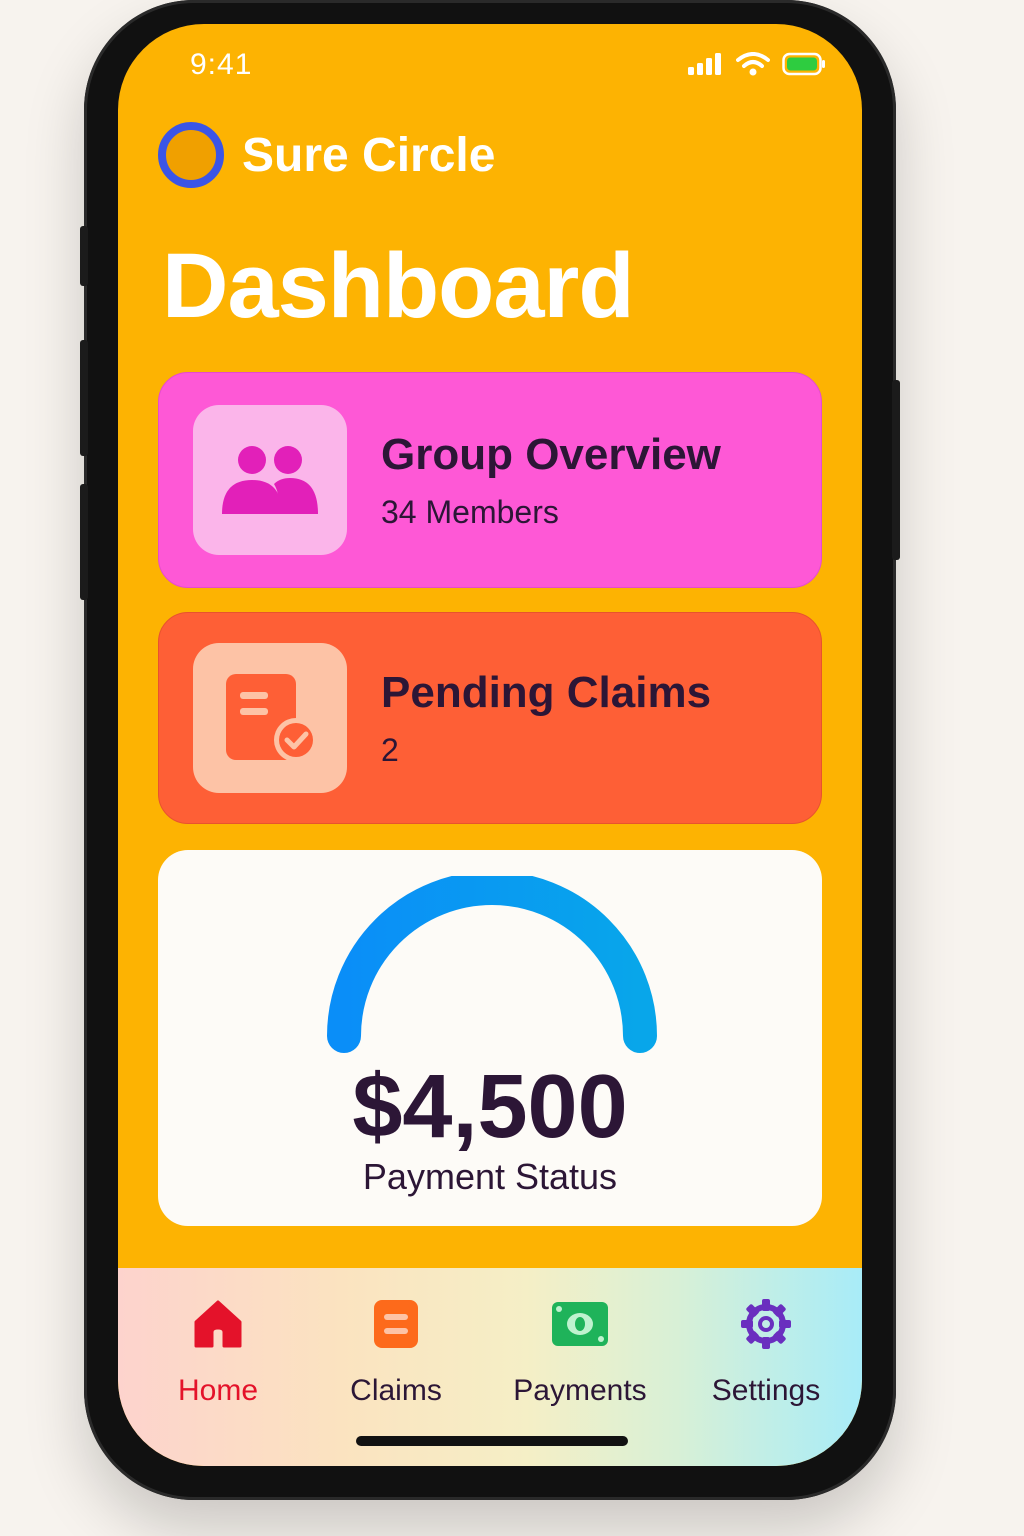 This screenshot has width=1024, height=1536. What do you see at coordinates (396, 1324) in the screenshot?
I see `claims-icon` at bounding box center [396, 1324].